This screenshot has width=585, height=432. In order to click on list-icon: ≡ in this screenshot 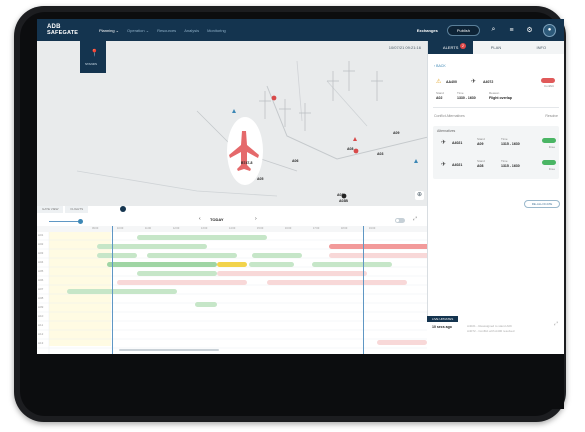, I will do `click(511, 30)`.